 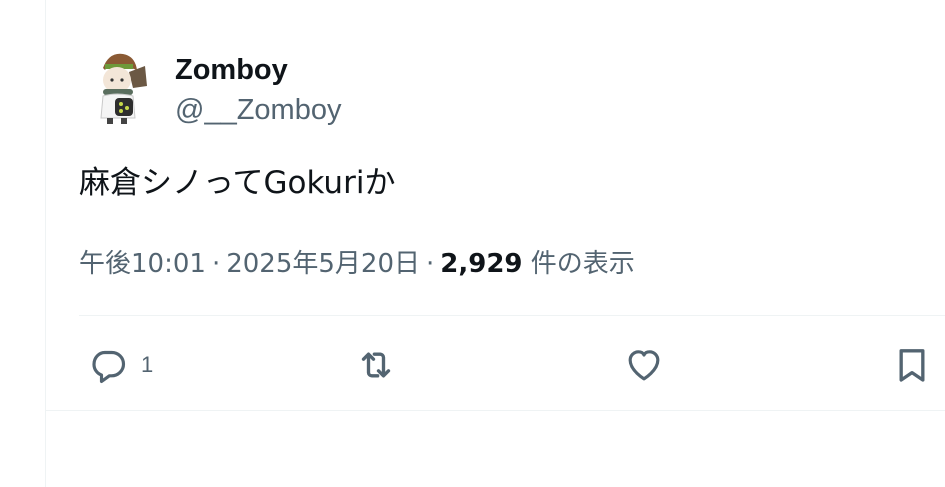 What do you see at coordinates (582, 264) in the screenshot?
I see `views-label: 件の表示` at bounding box center [582, 264].